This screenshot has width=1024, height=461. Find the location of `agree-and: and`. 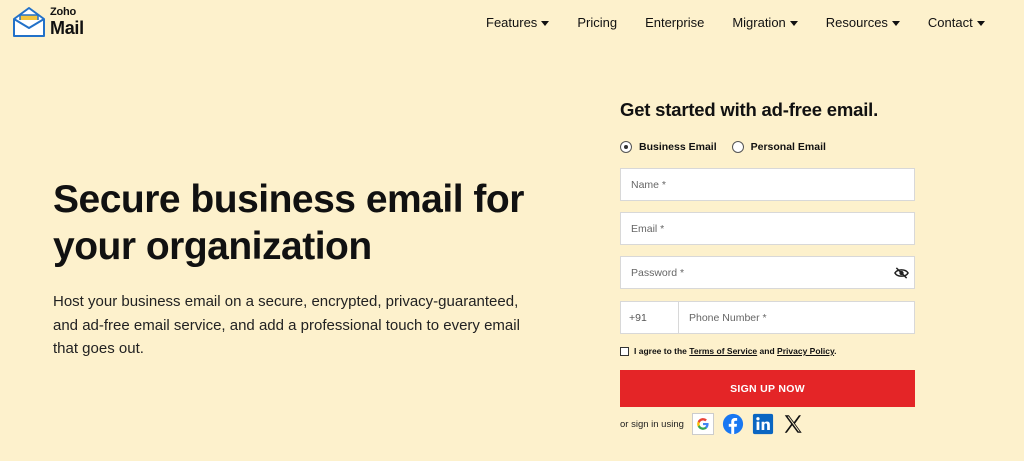

agree-and: and is located at coordinates (767, 351).